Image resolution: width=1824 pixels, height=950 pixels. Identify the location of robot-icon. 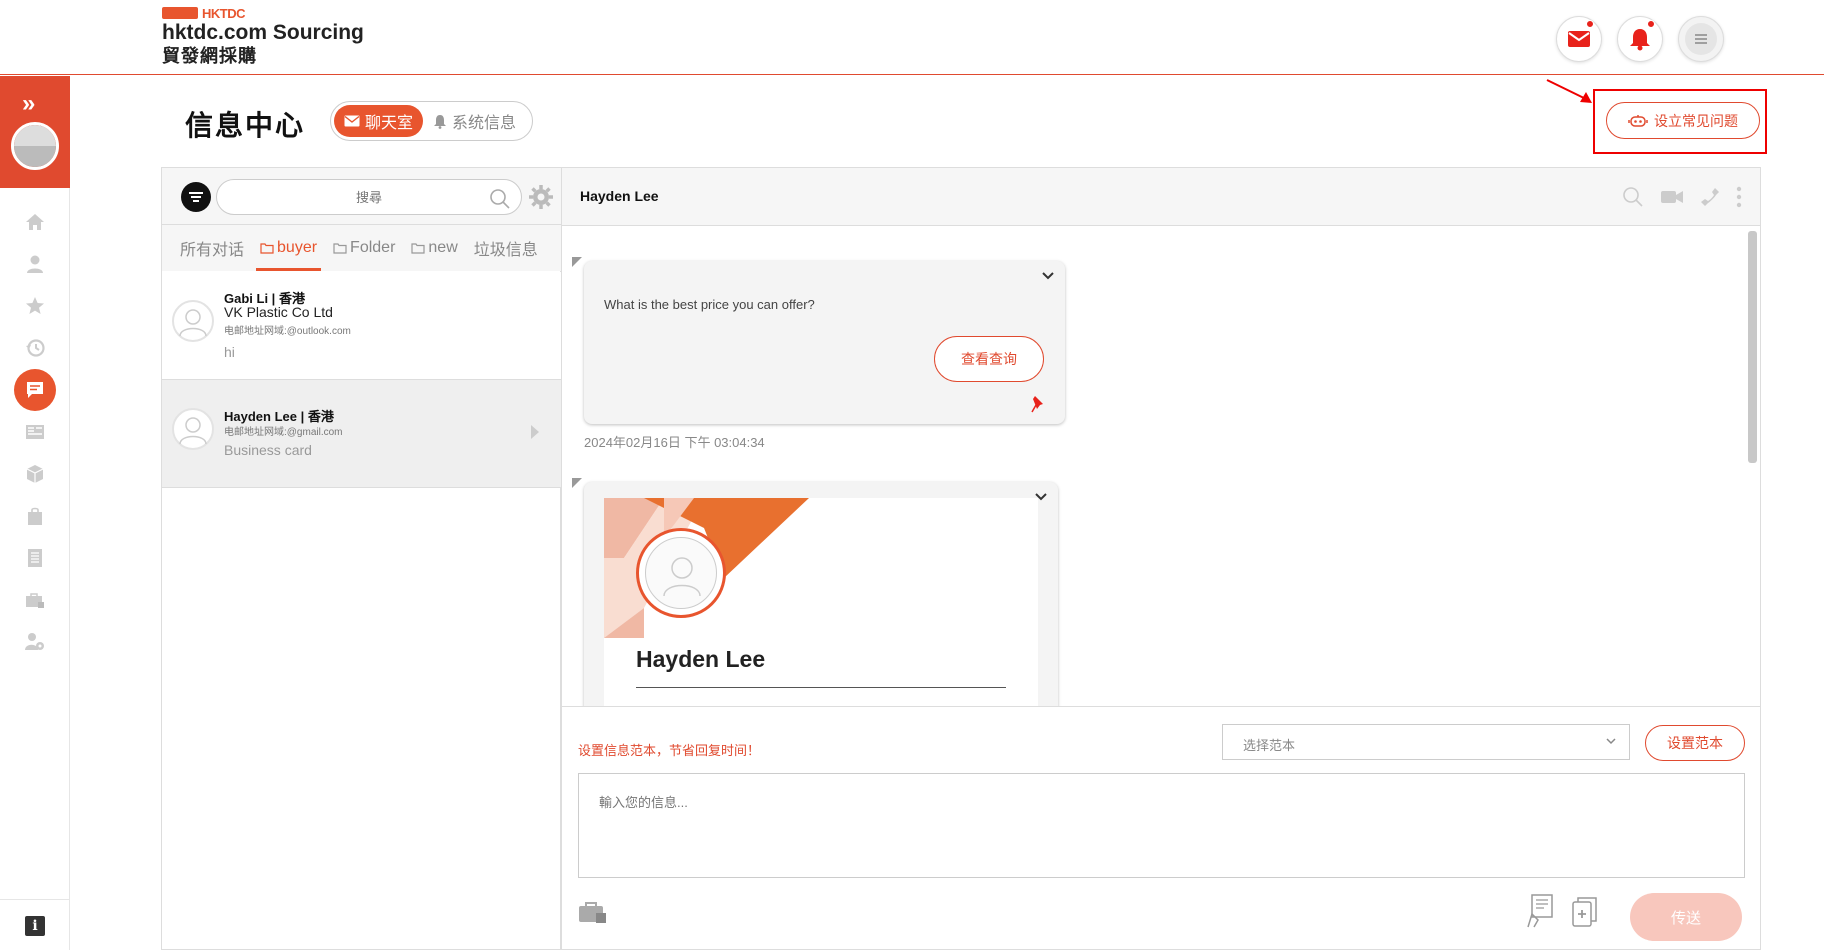
(1638, 120).